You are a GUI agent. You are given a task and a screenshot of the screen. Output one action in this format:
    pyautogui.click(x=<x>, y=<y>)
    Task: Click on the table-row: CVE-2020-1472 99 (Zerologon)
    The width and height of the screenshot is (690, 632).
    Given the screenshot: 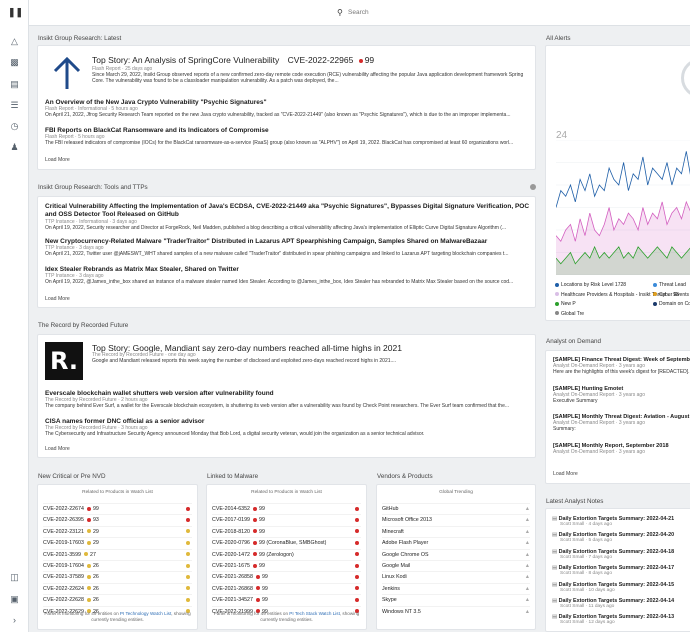 What is the action you would take?
    pyautogui.click(x=286, y=554)
    